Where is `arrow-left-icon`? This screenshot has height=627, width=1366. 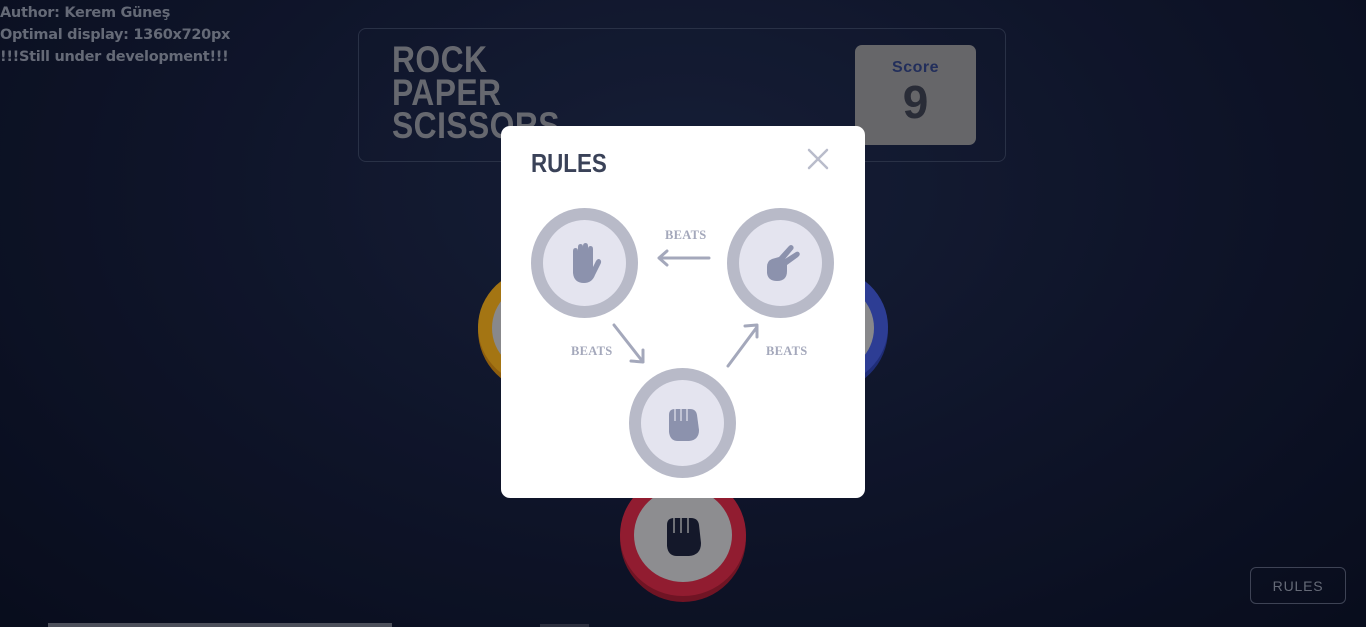
arrow-left-icon is located at coordinates (684, 258).